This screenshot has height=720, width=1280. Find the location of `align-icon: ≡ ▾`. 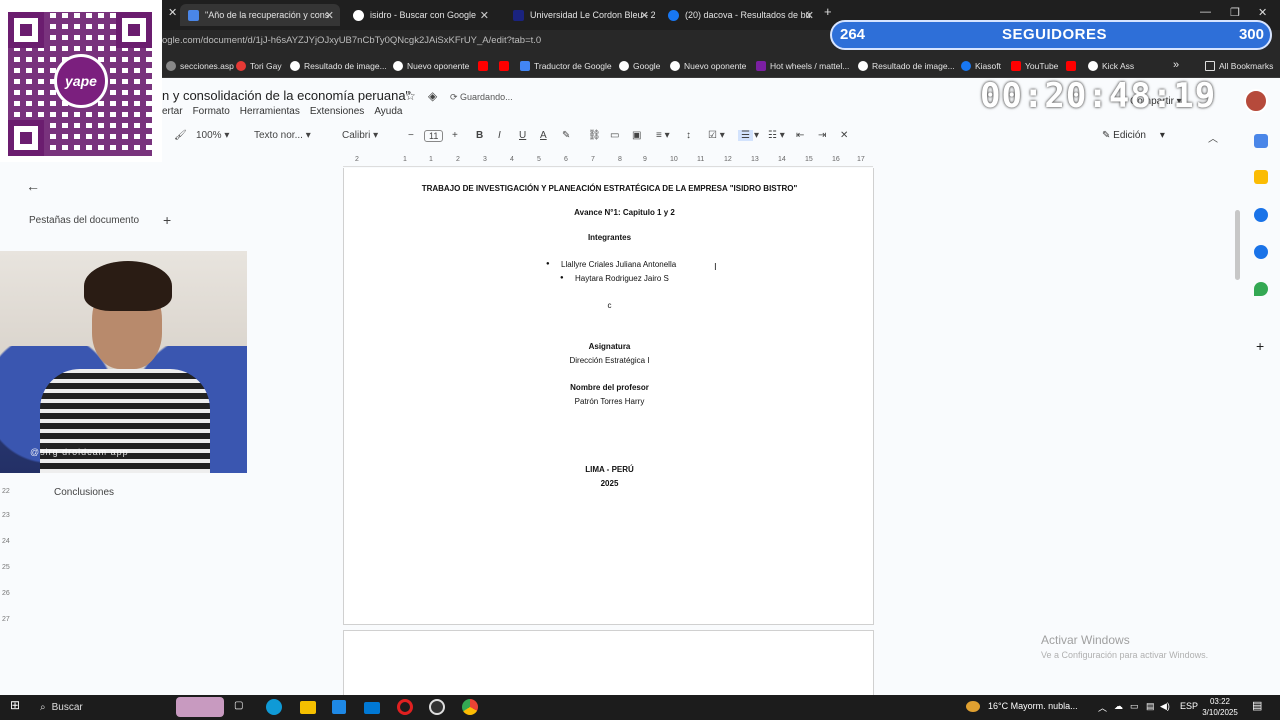

align-icon: ≡ ▾ is located at coordinates (663, 135).